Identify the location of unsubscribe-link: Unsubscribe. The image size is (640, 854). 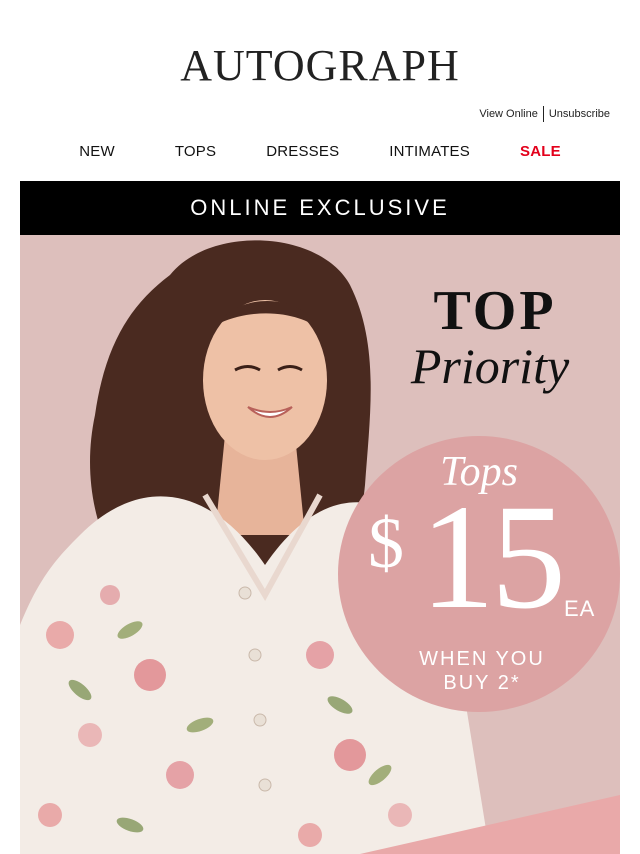
(579, 114).